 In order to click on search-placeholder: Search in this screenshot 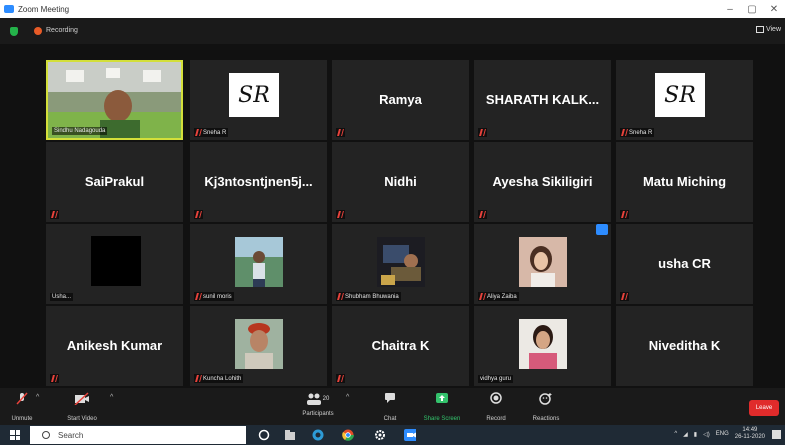, I will do `click(71, 435)`.